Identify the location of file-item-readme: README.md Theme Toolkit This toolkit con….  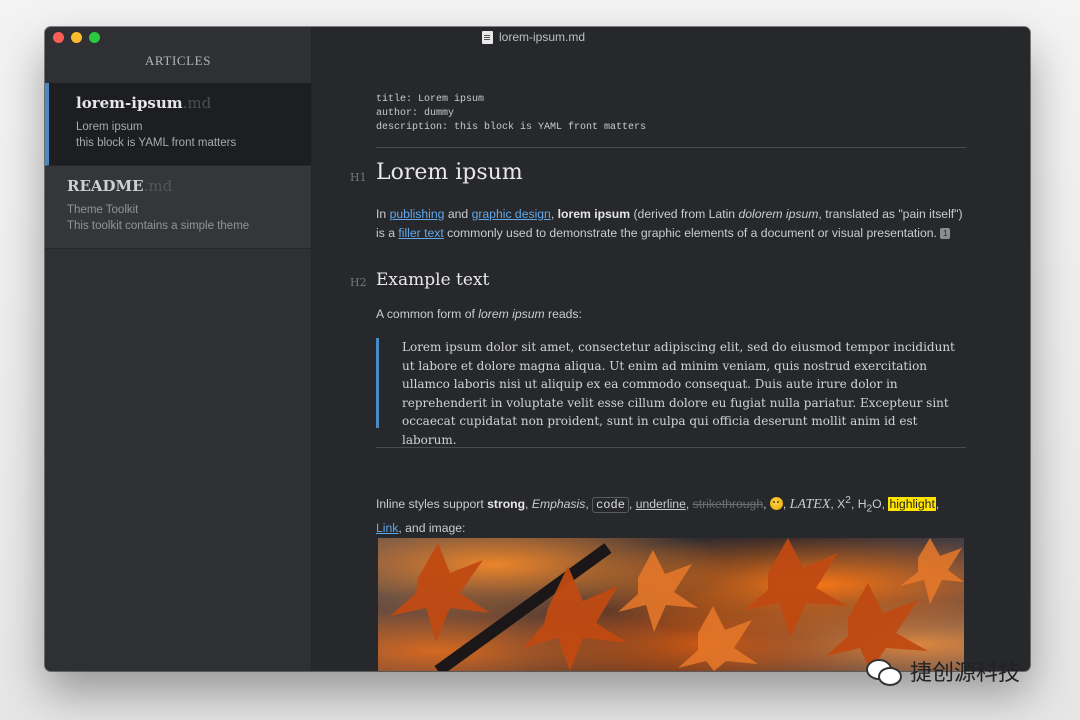
(178, 207).